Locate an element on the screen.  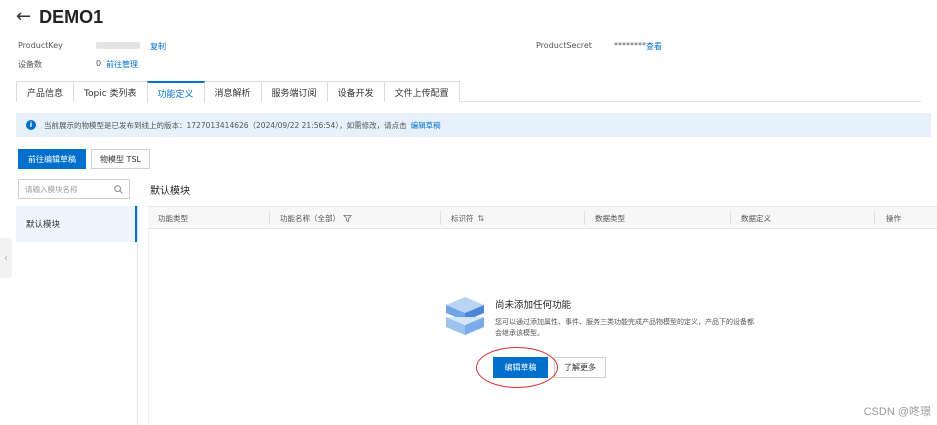
tsl-button: 物模型 TSL is located at coordinates (120, 159).